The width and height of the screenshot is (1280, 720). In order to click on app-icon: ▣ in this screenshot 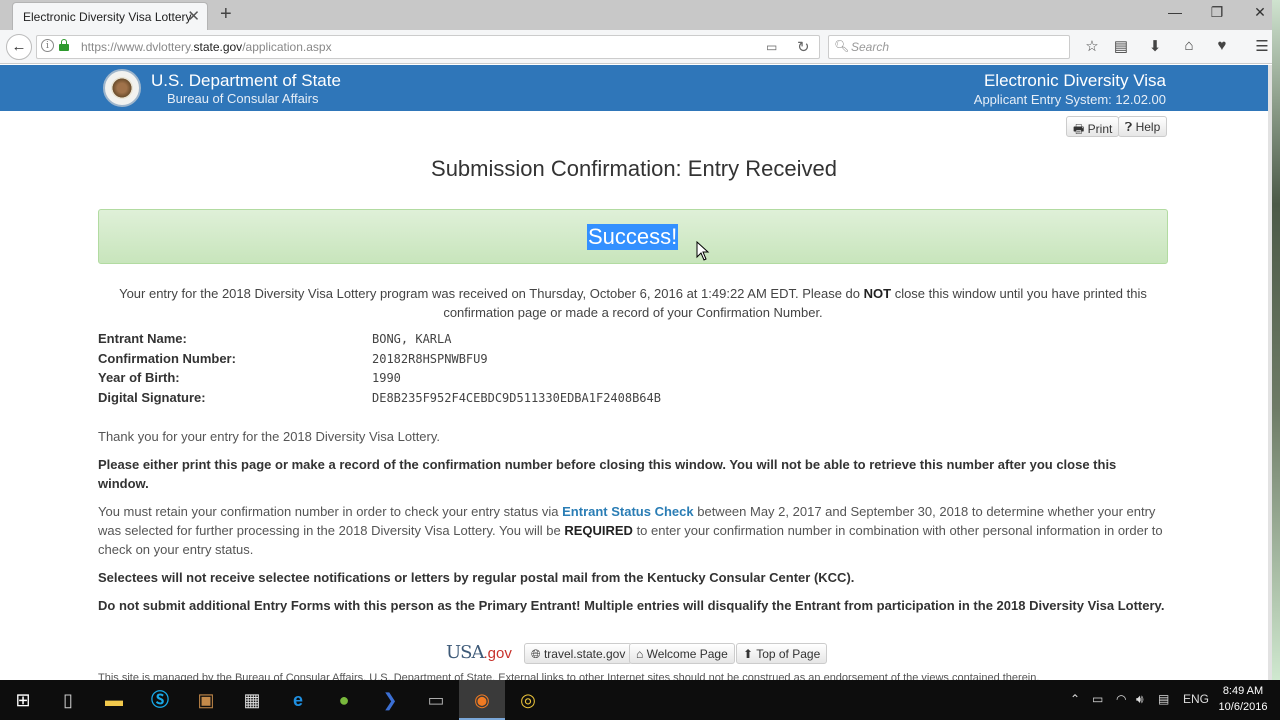, I will do `click(206, 700)`.